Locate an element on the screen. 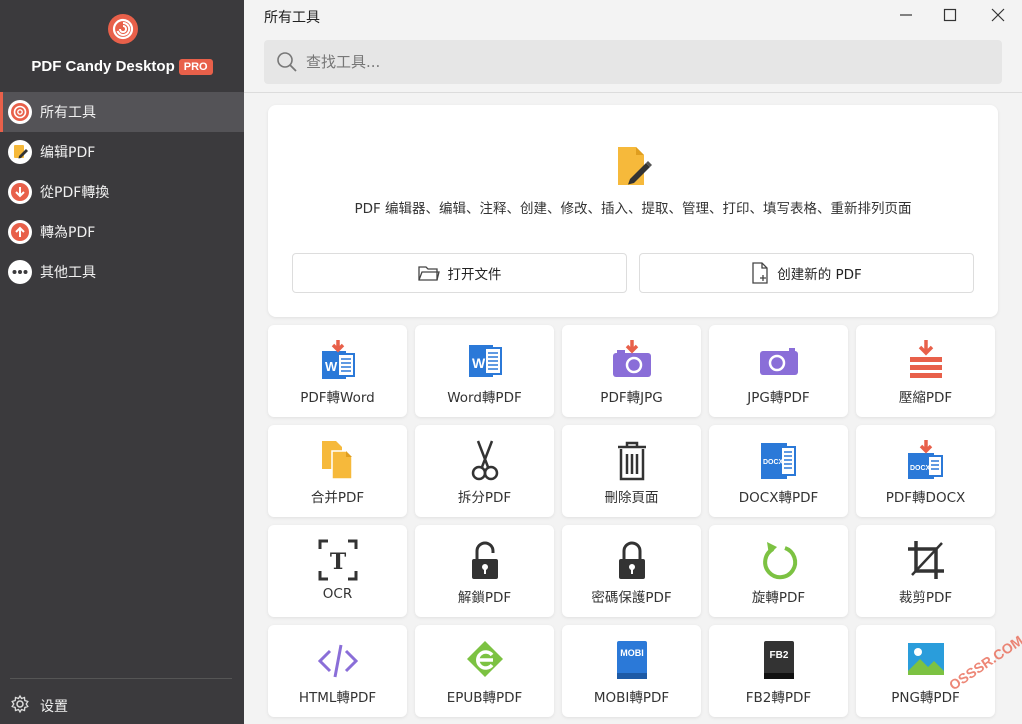  tool-label: 拆分PDF is located at coordinates (484, 498).